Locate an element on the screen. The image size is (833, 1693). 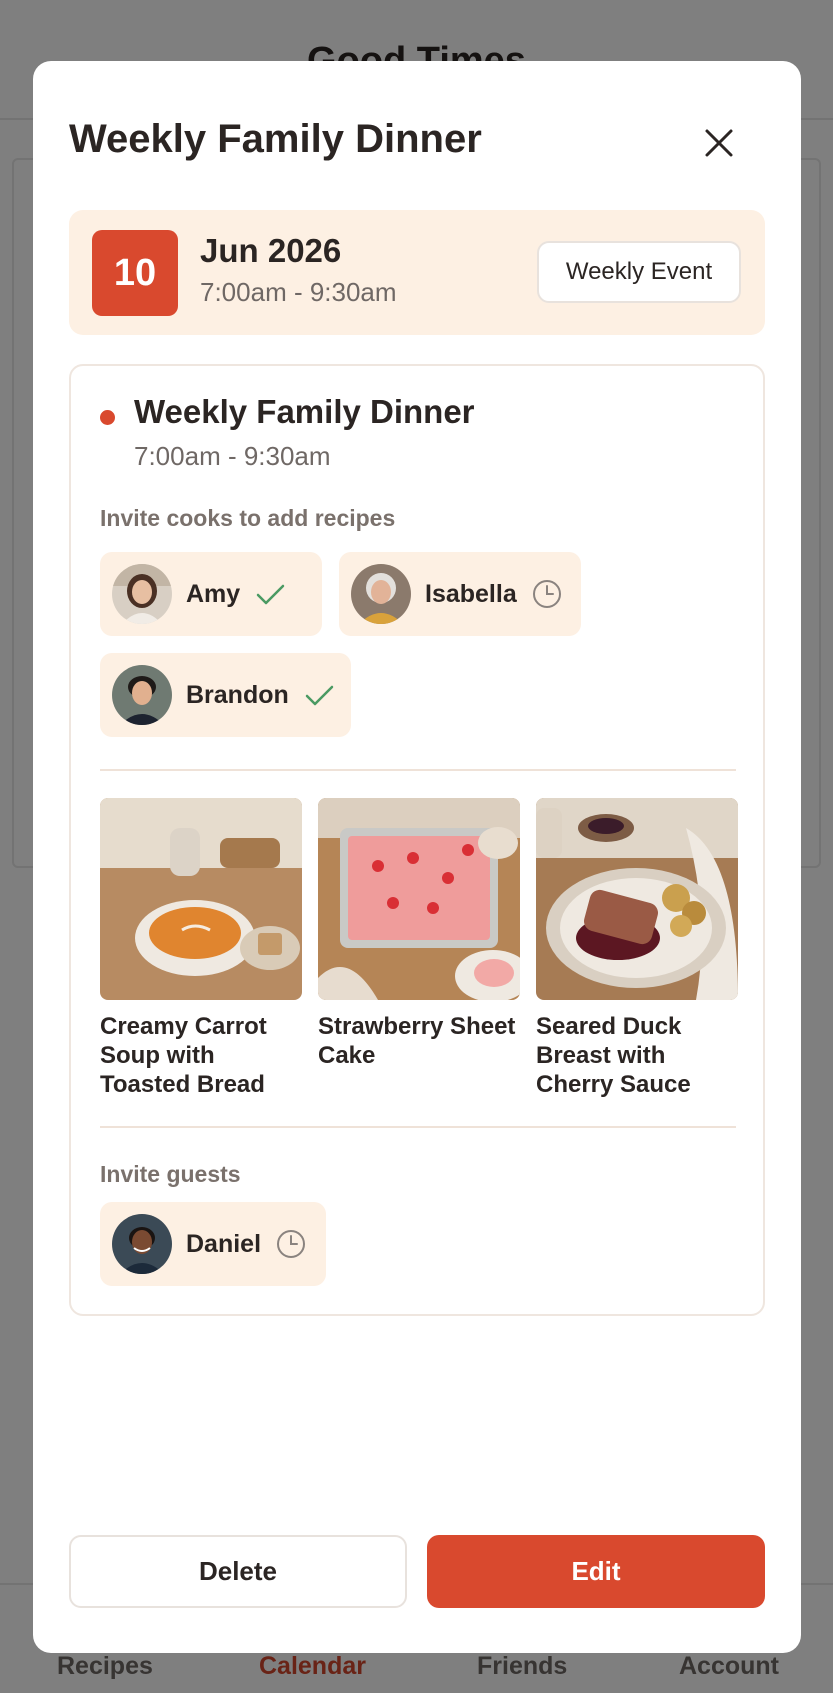
recipe-card: Strawberry Sheet Cake is located at coordinates (419, 934).